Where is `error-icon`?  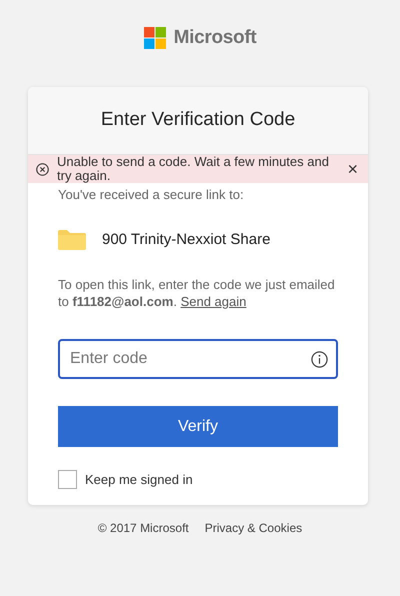 error-icon is located at coordinates (42, 169).